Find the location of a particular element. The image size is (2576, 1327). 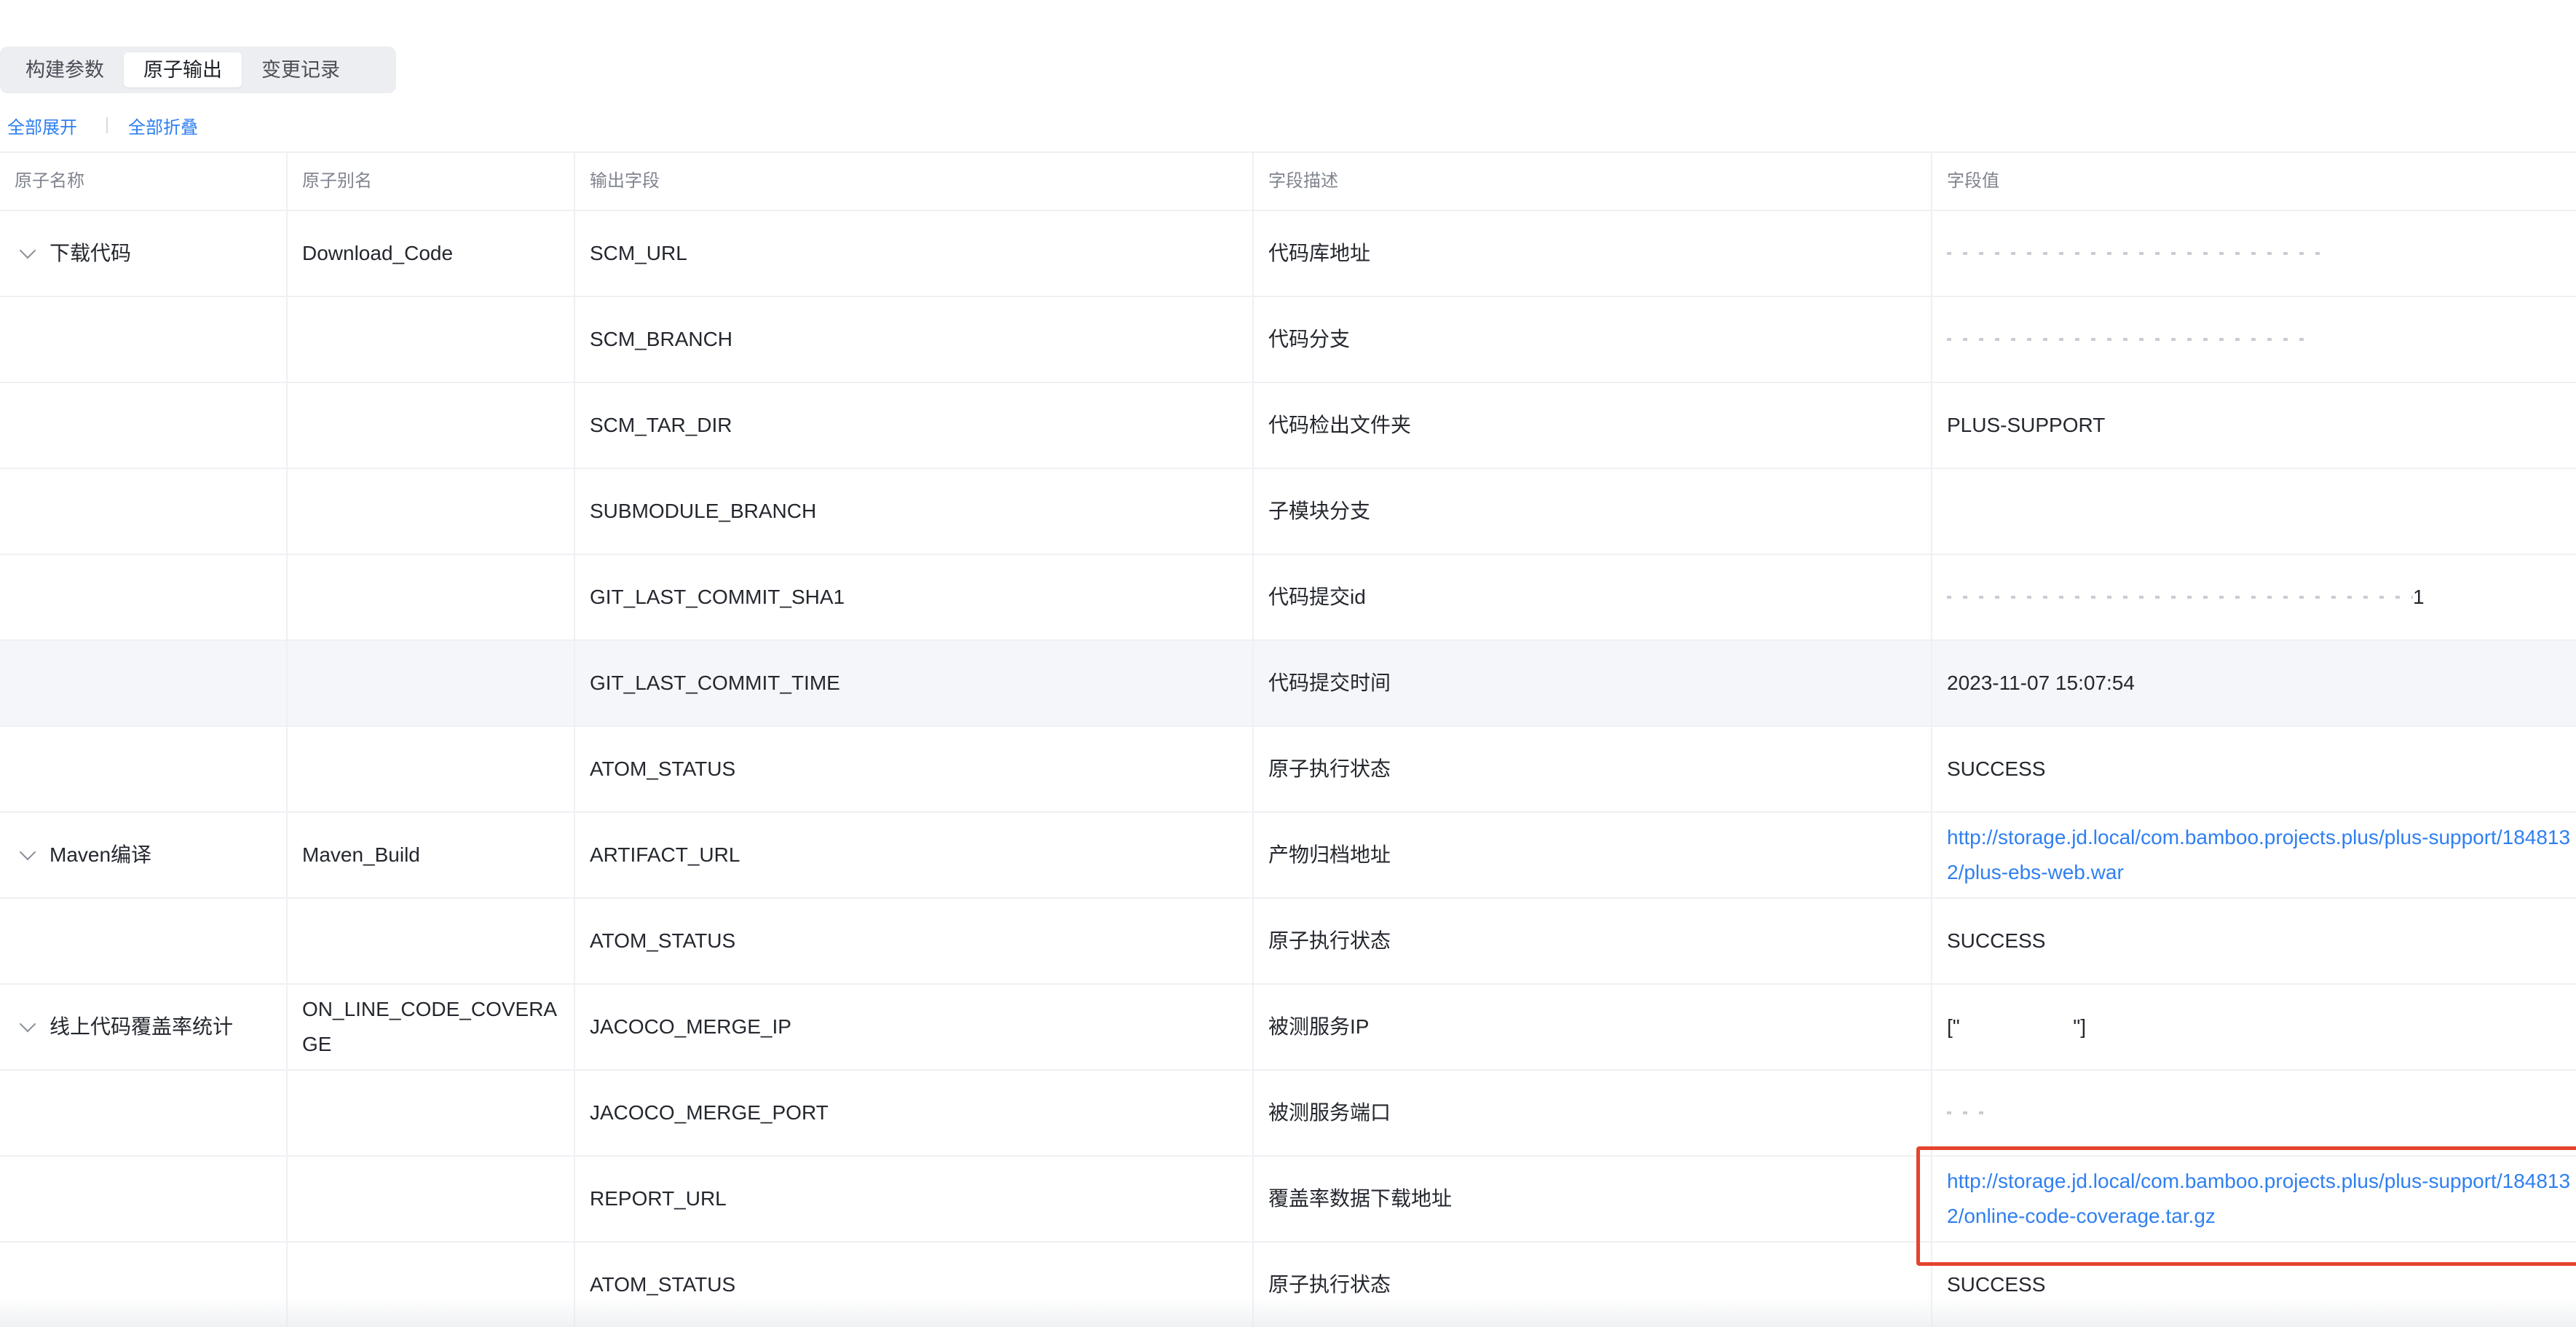

table-row: SUBMODULE_BRANCH 子模块分支 is located at coordinates (1288, 512).